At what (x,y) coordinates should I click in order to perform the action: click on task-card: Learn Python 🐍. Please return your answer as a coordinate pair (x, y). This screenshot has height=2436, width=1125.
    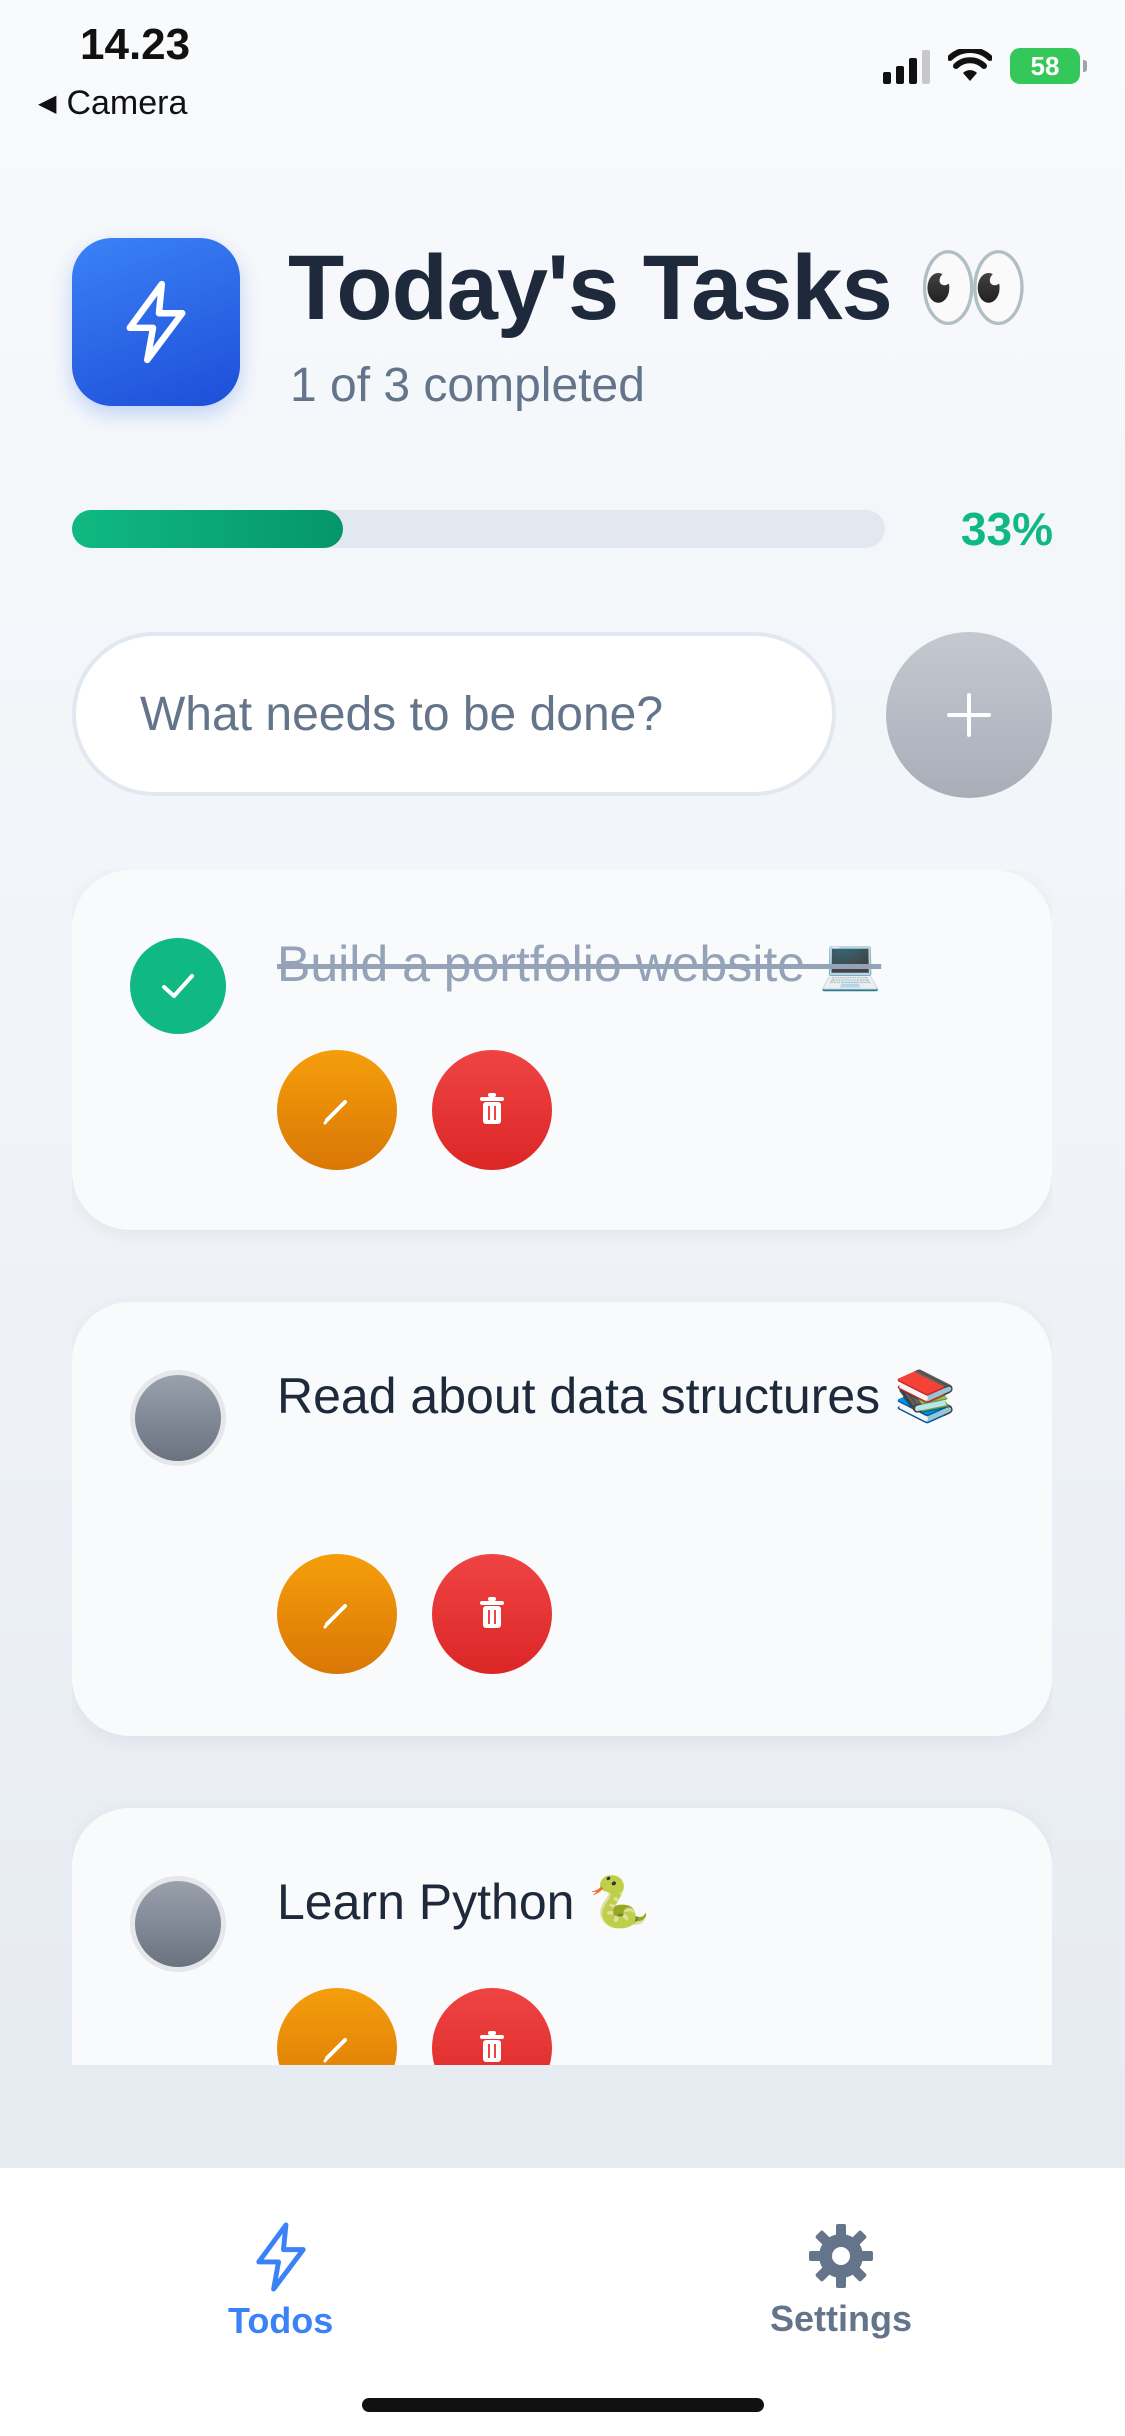
    Looking at the image, I should click on (562, 1936).